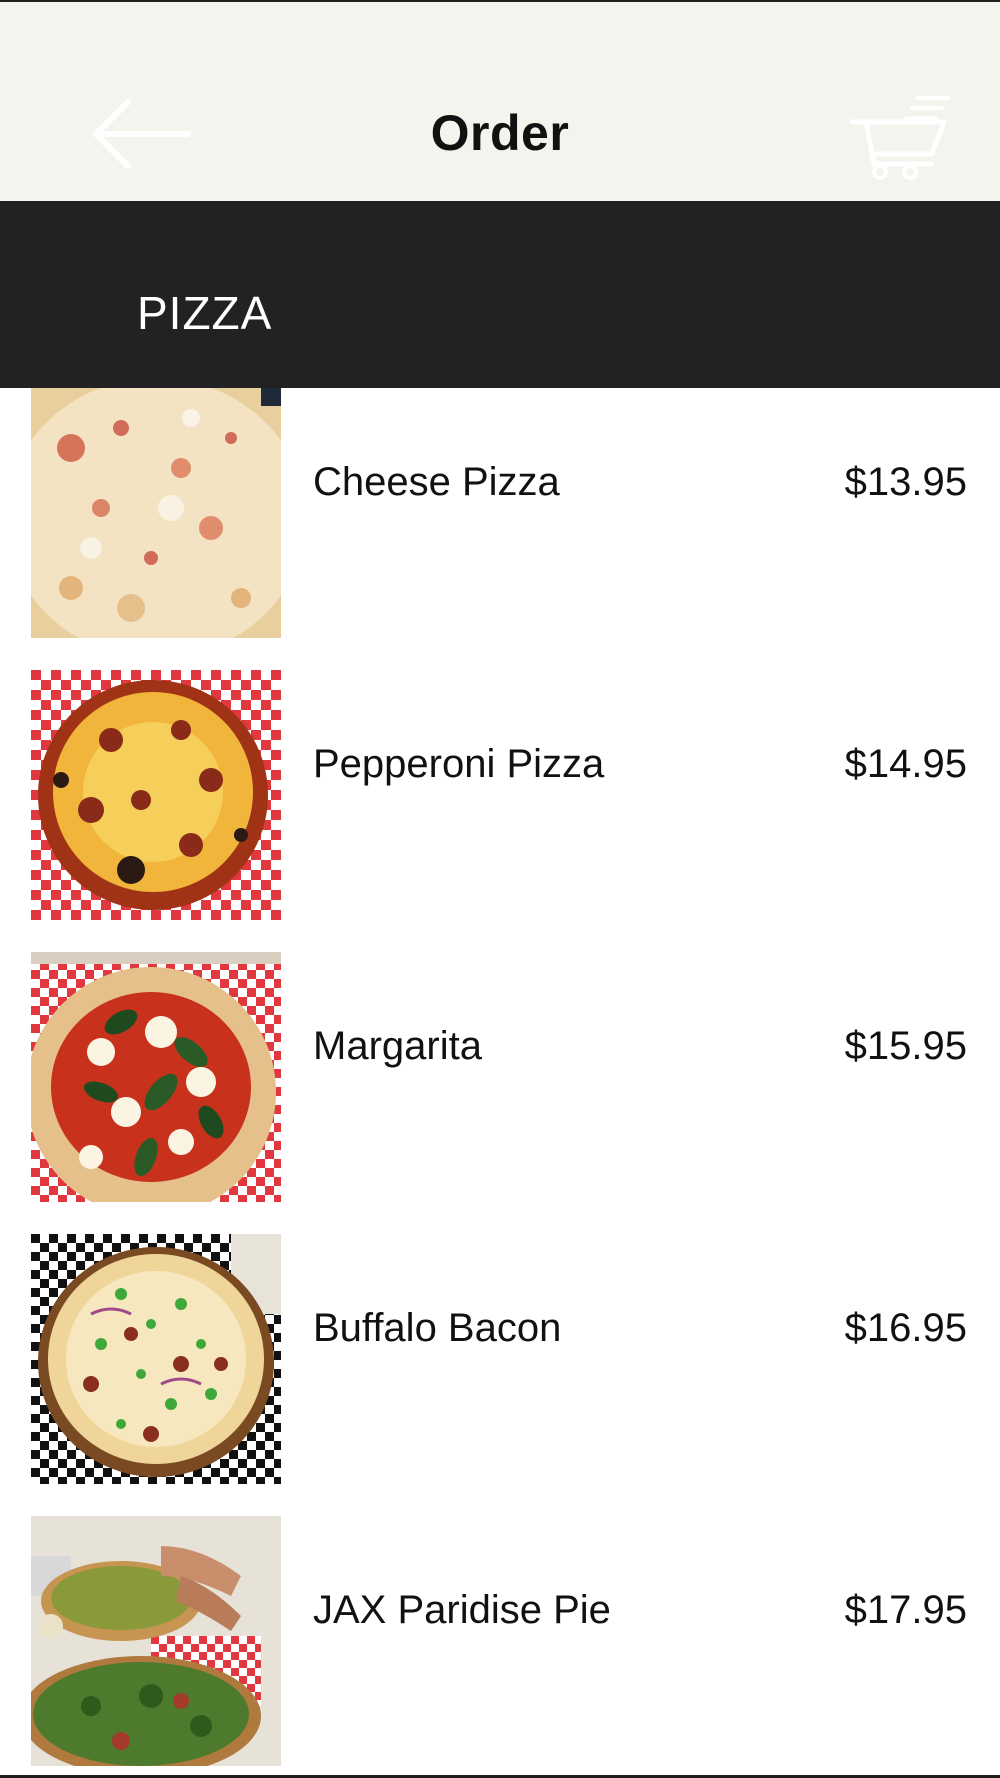 This screenshot has height=1778, width=1000. What do you see at coordinates (899, 138) in the screenshot?
I see `shopping-cart-icon` at bounding box center [899, 138].